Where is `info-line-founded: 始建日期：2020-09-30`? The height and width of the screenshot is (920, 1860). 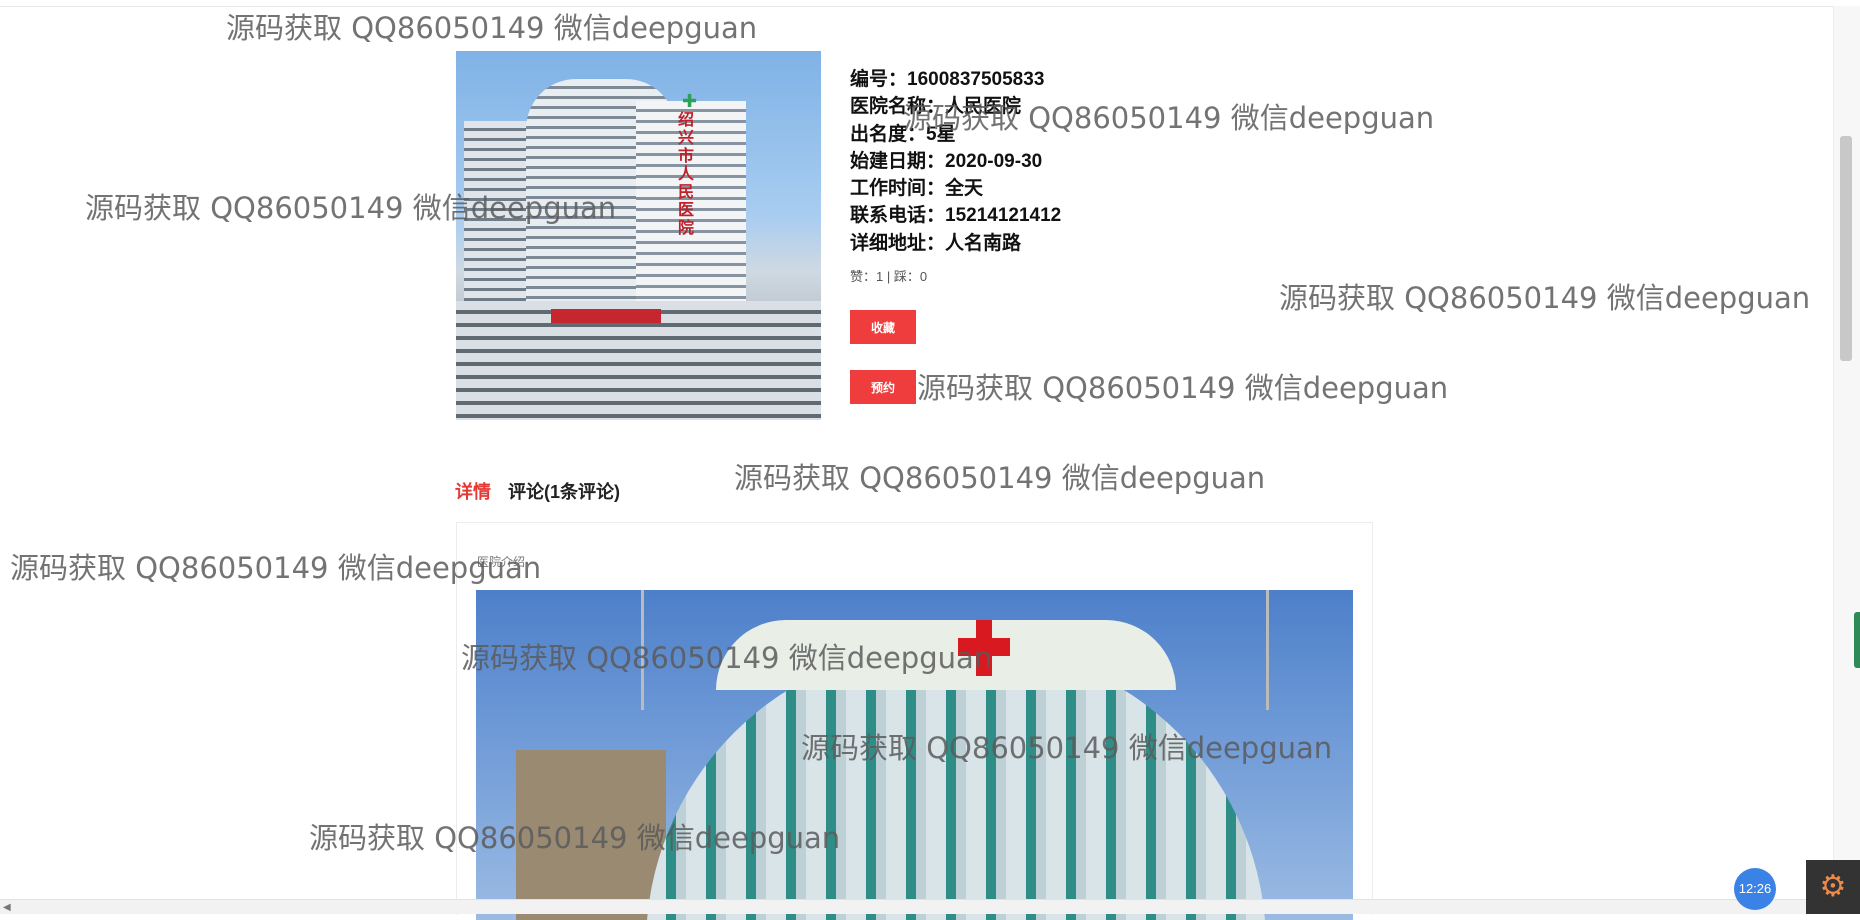 info-line-founded: 始建日期：2020-09-30 is located at coordinates (946, 161).